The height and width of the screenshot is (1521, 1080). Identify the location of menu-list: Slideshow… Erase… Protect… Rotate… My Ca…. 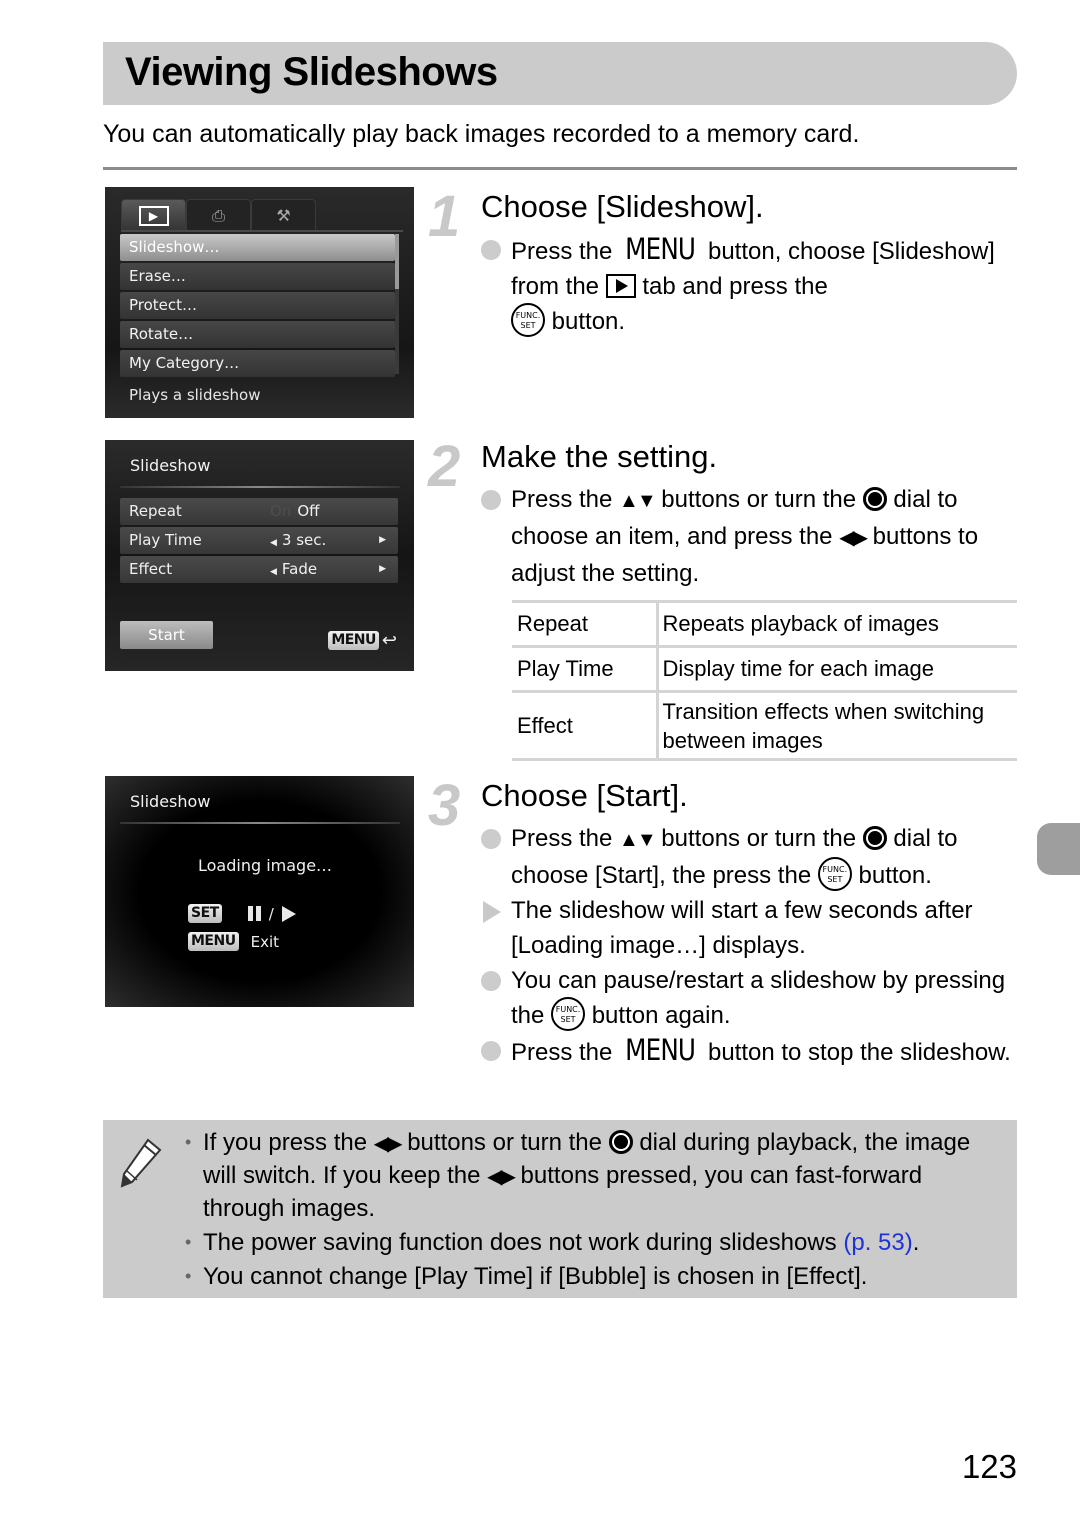
(257, 306).